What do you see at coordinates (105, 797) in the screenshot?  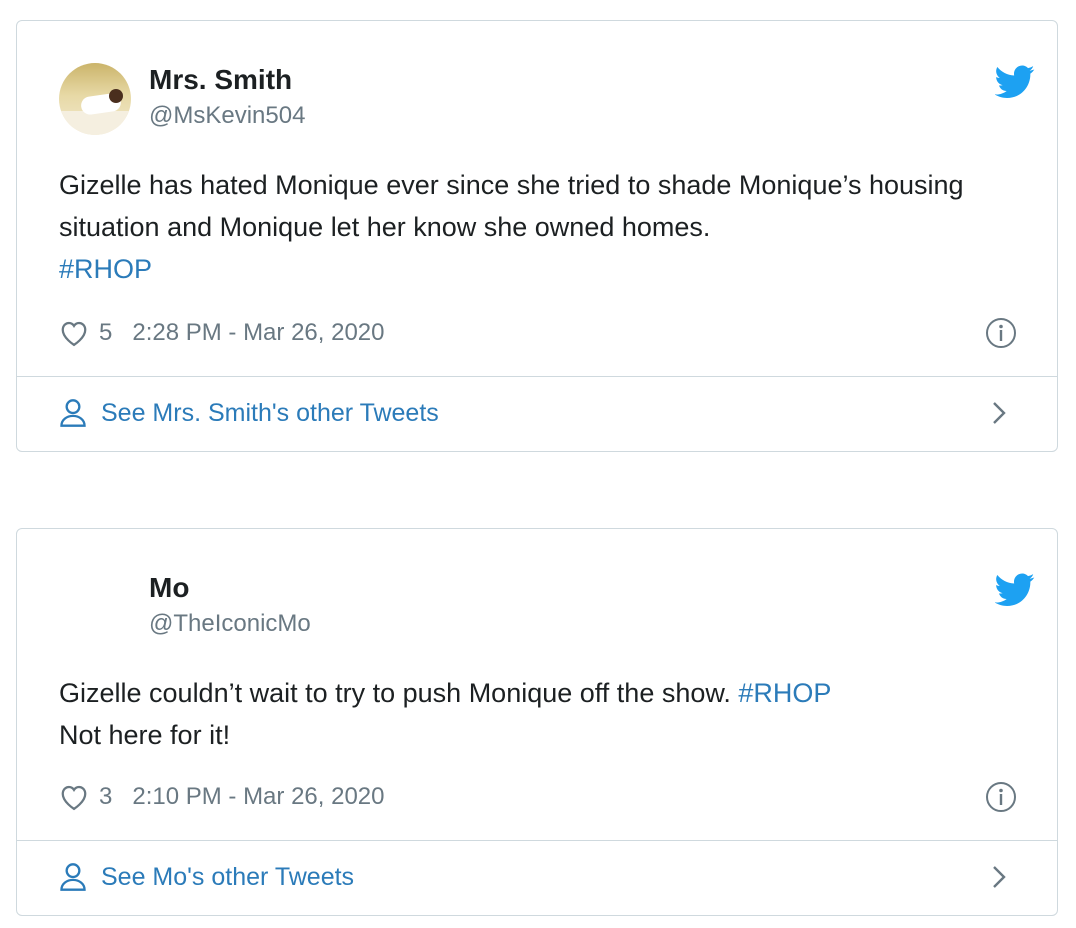 I see `like-count: 3` at bounding box center [105, 797].